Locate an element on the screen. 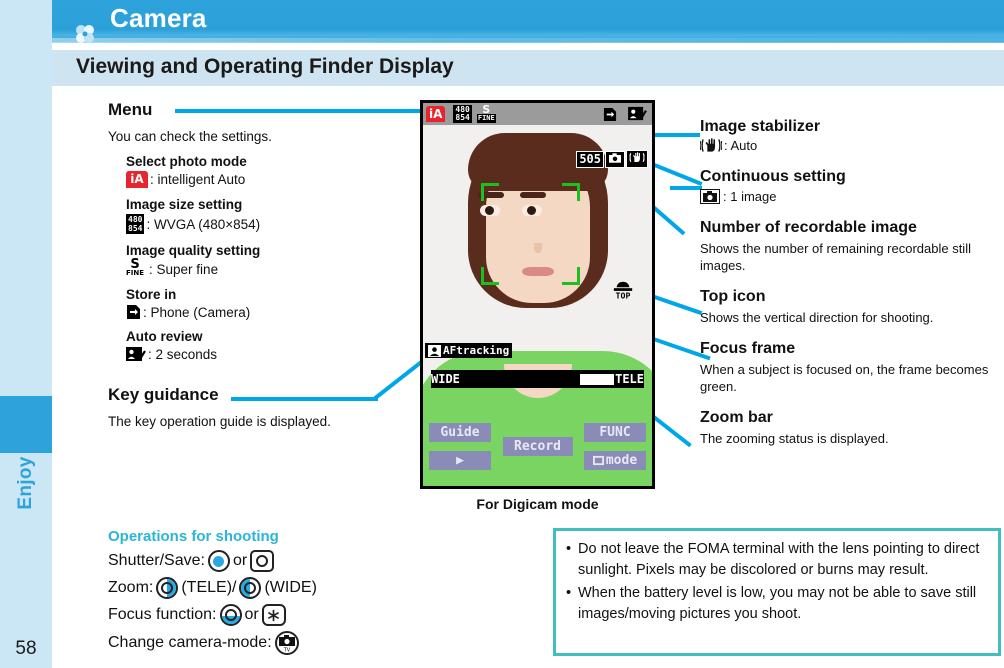  status-bar: iA 480 854 S FINE is located at coordinates (537, 114).